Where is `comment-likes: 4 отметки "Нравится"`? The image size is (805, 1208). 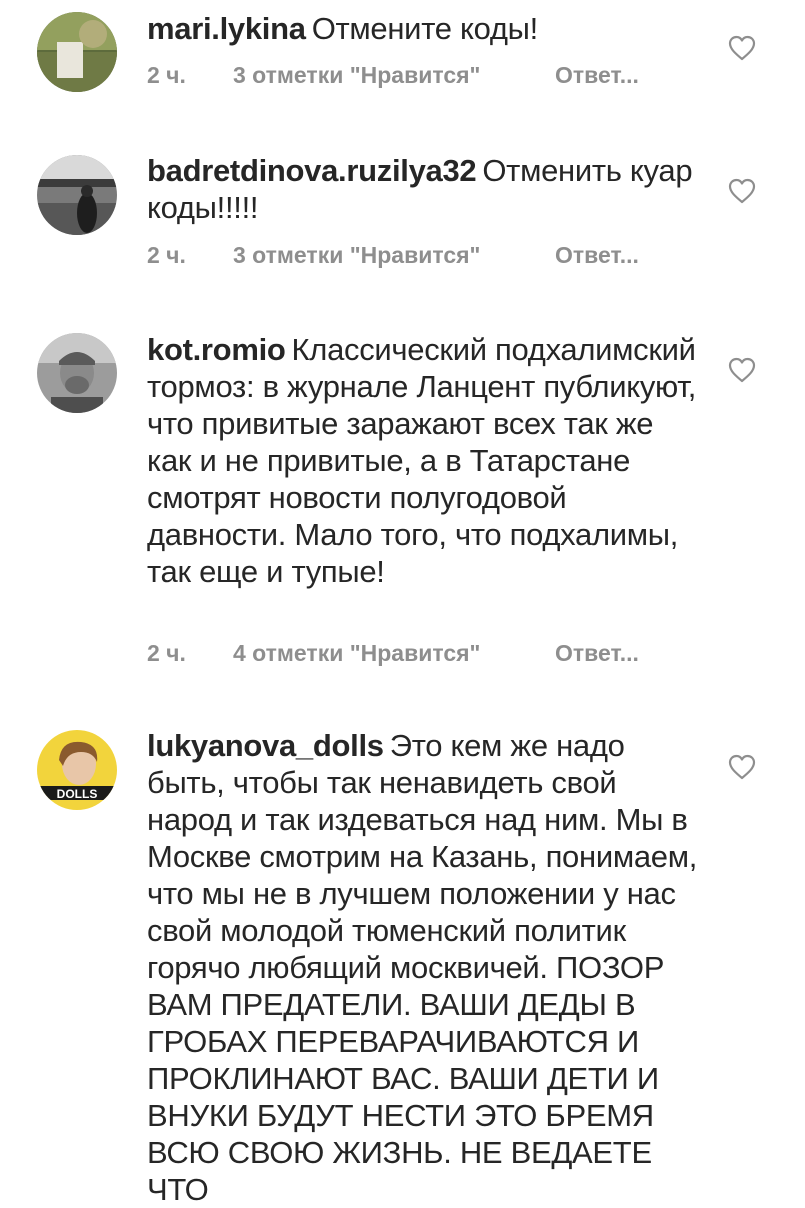
comment-likes: 4 отметки "Нравится" is located at coordinates (356, 653).